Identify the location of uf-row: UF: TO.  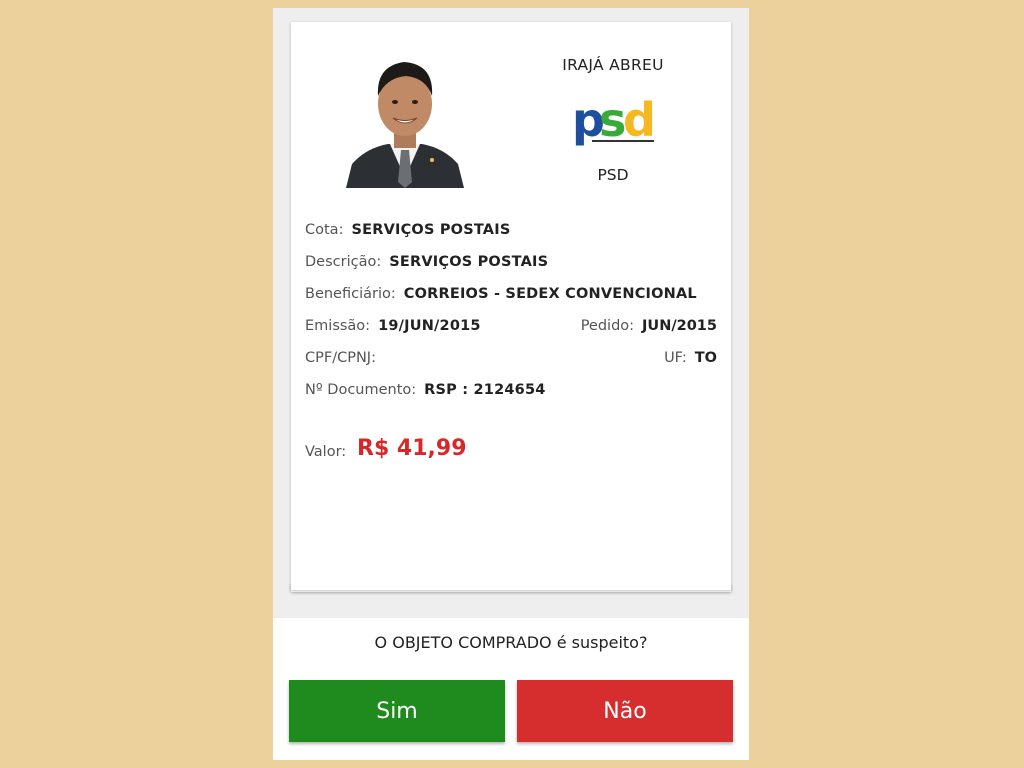
(690, 358).